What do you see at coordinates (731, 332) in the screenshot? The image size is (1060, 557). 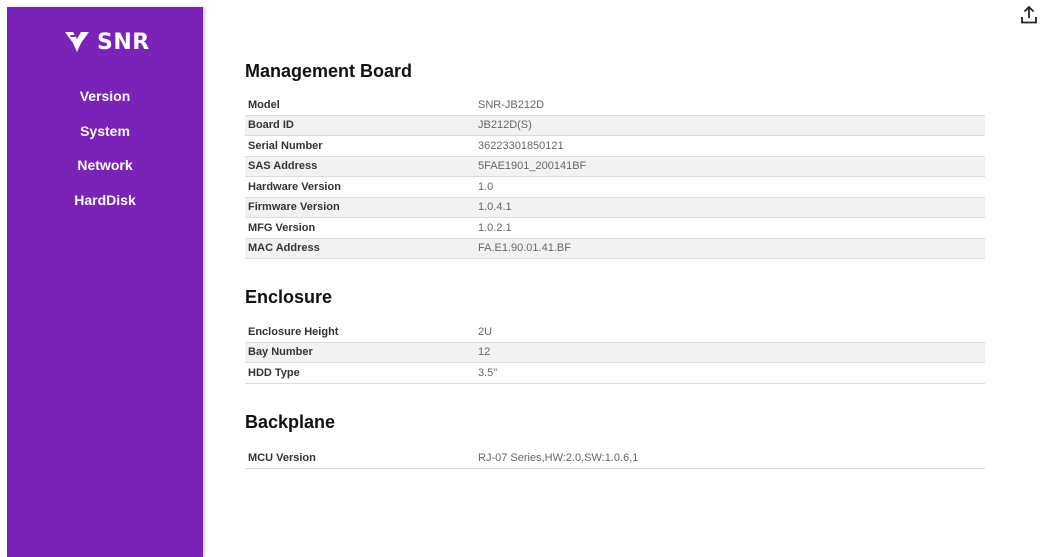 I see `row-value: 2U` at bounding box center [731, 332].